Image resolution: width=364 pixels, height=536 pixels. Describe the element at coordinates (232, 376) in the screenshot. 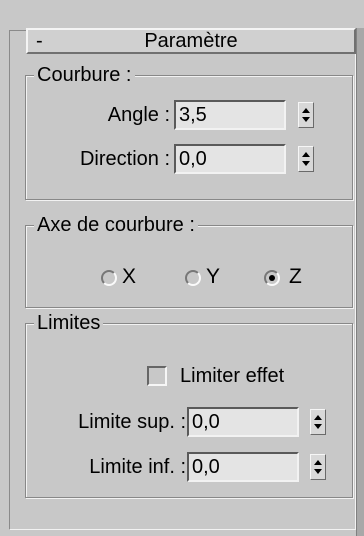

I see `limit-effect-label: Limiter effet` at that location.